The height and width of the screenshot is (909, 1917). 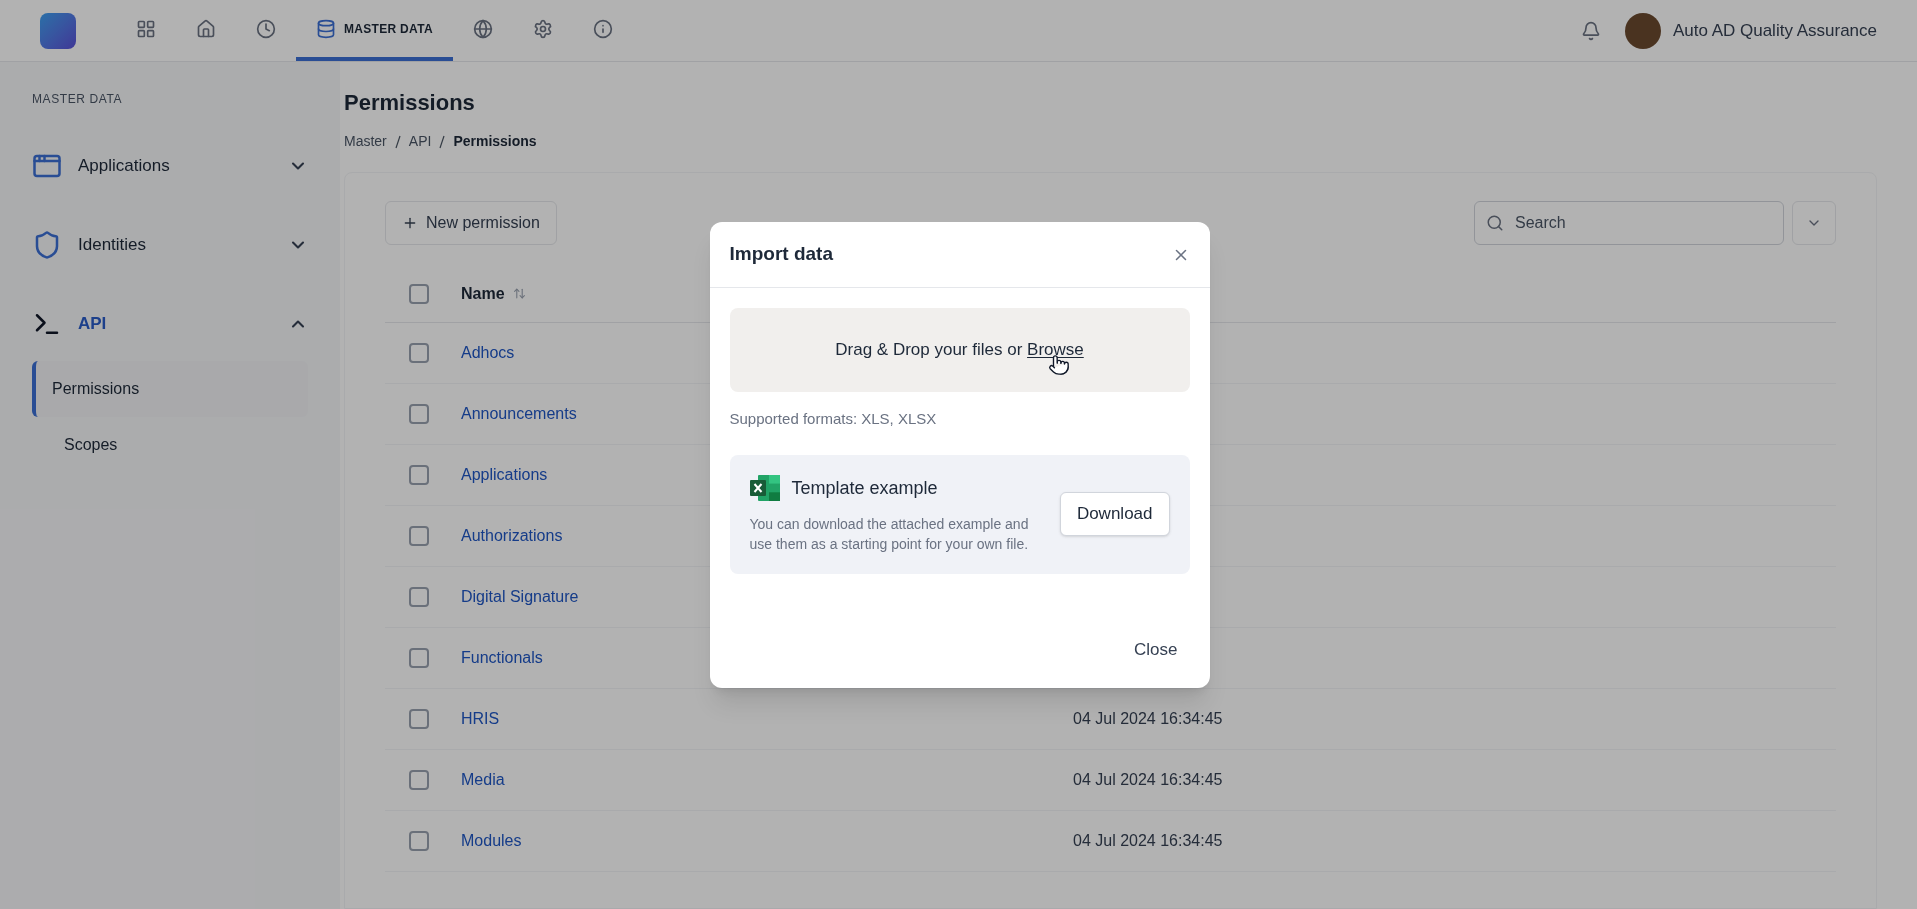 I want to click on plus-icon, so click(x=410, y=223).